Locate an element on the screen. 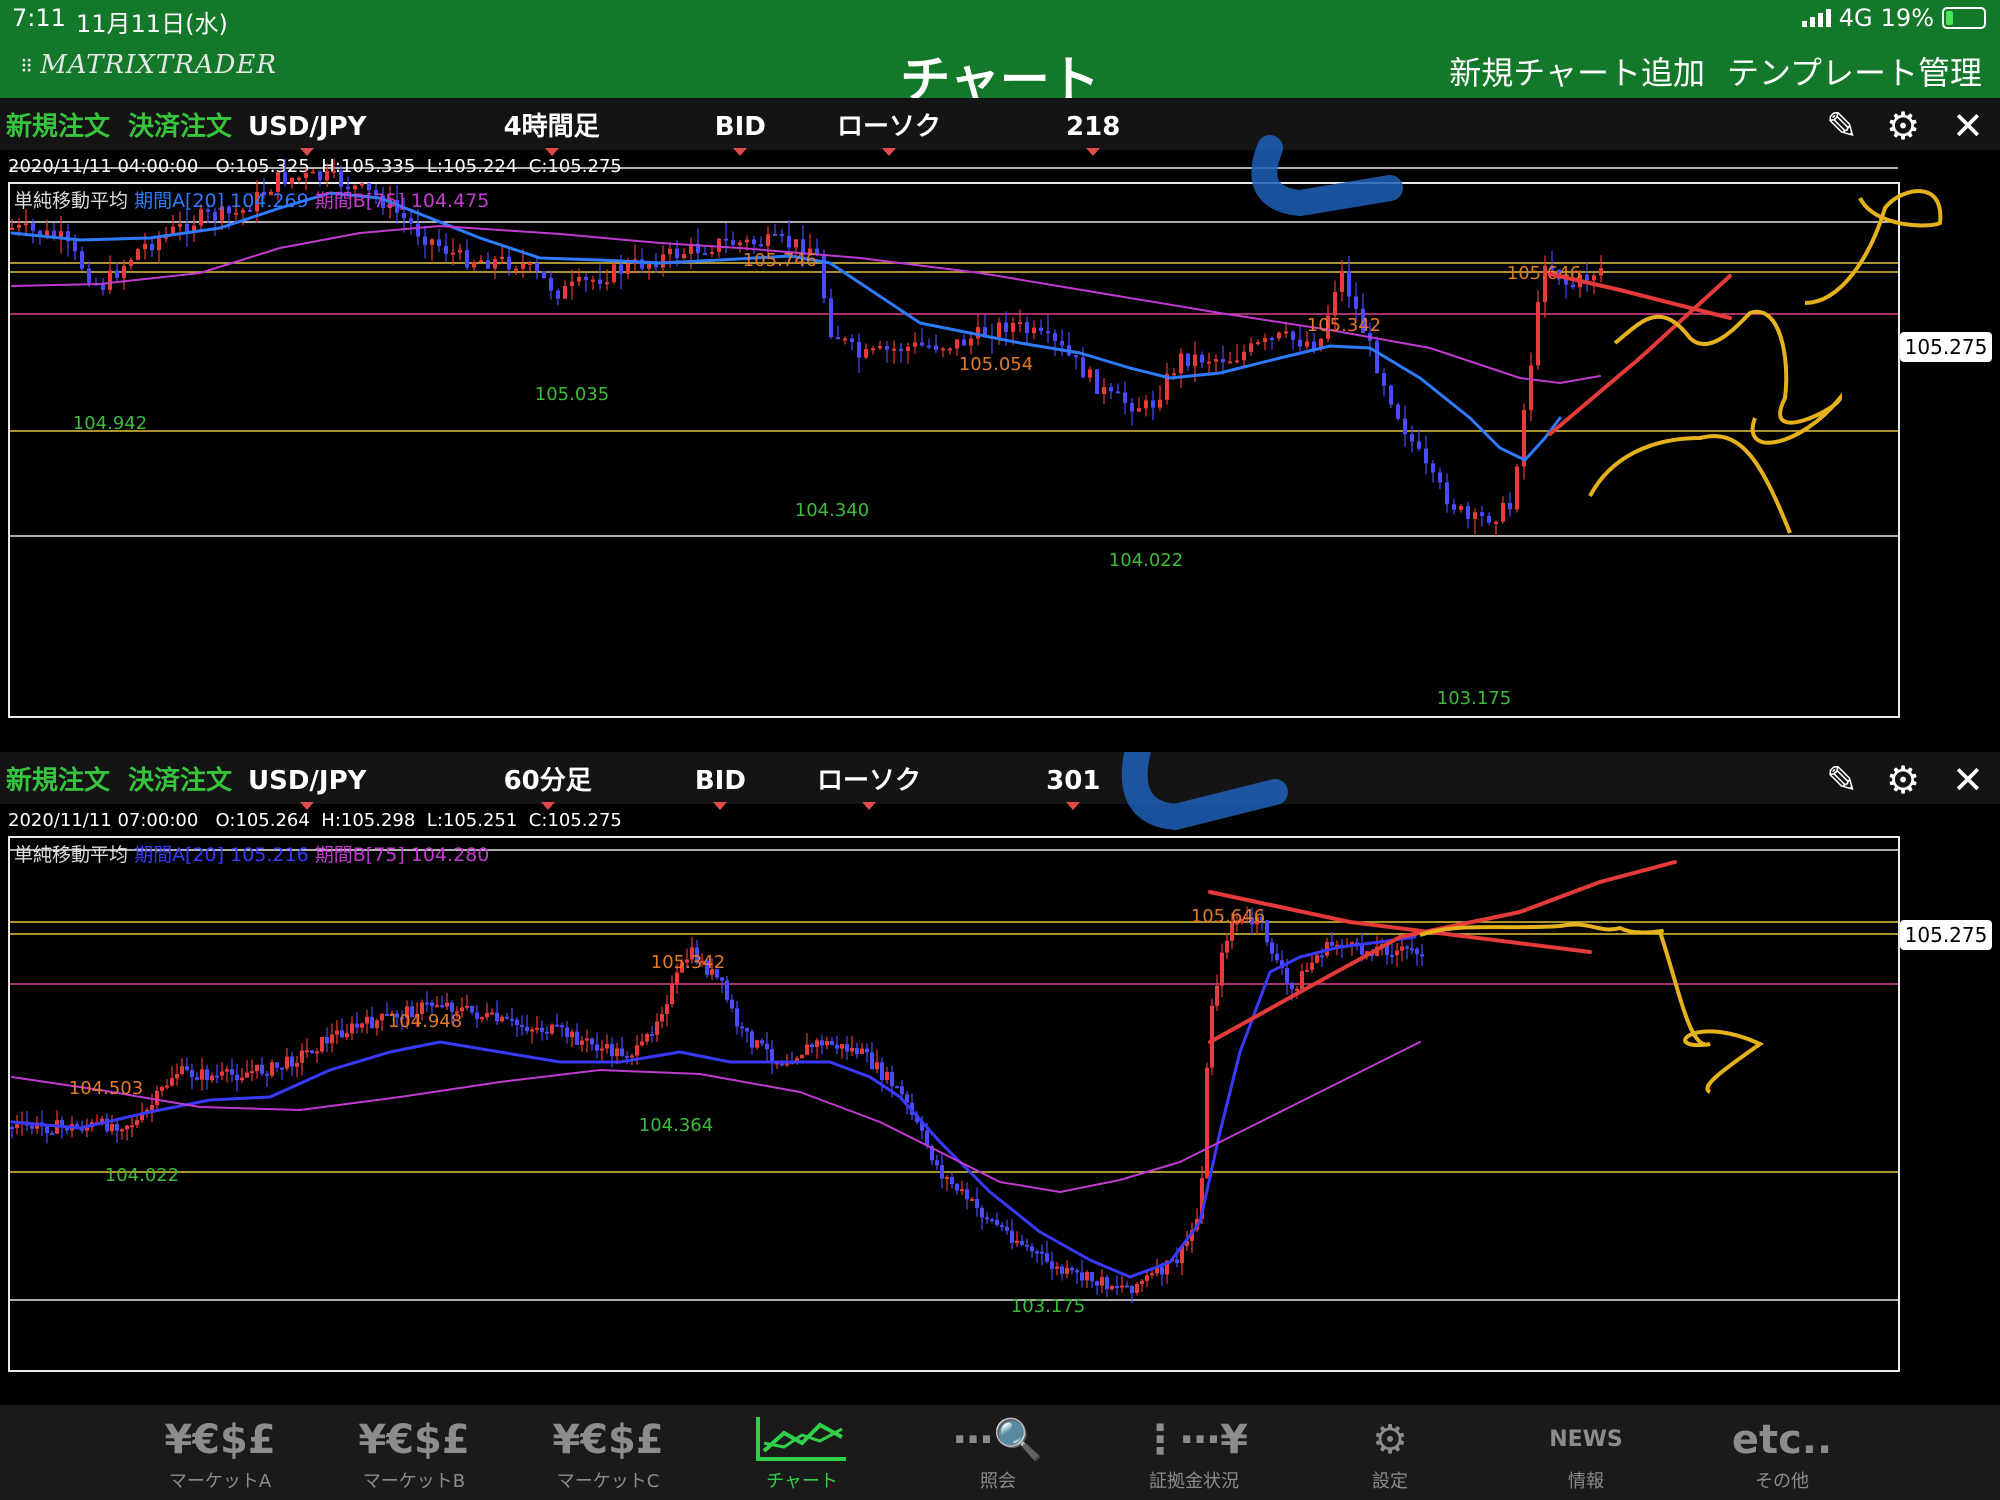  current-price-tag: 105.275 is located at coordinates (1946, 935).